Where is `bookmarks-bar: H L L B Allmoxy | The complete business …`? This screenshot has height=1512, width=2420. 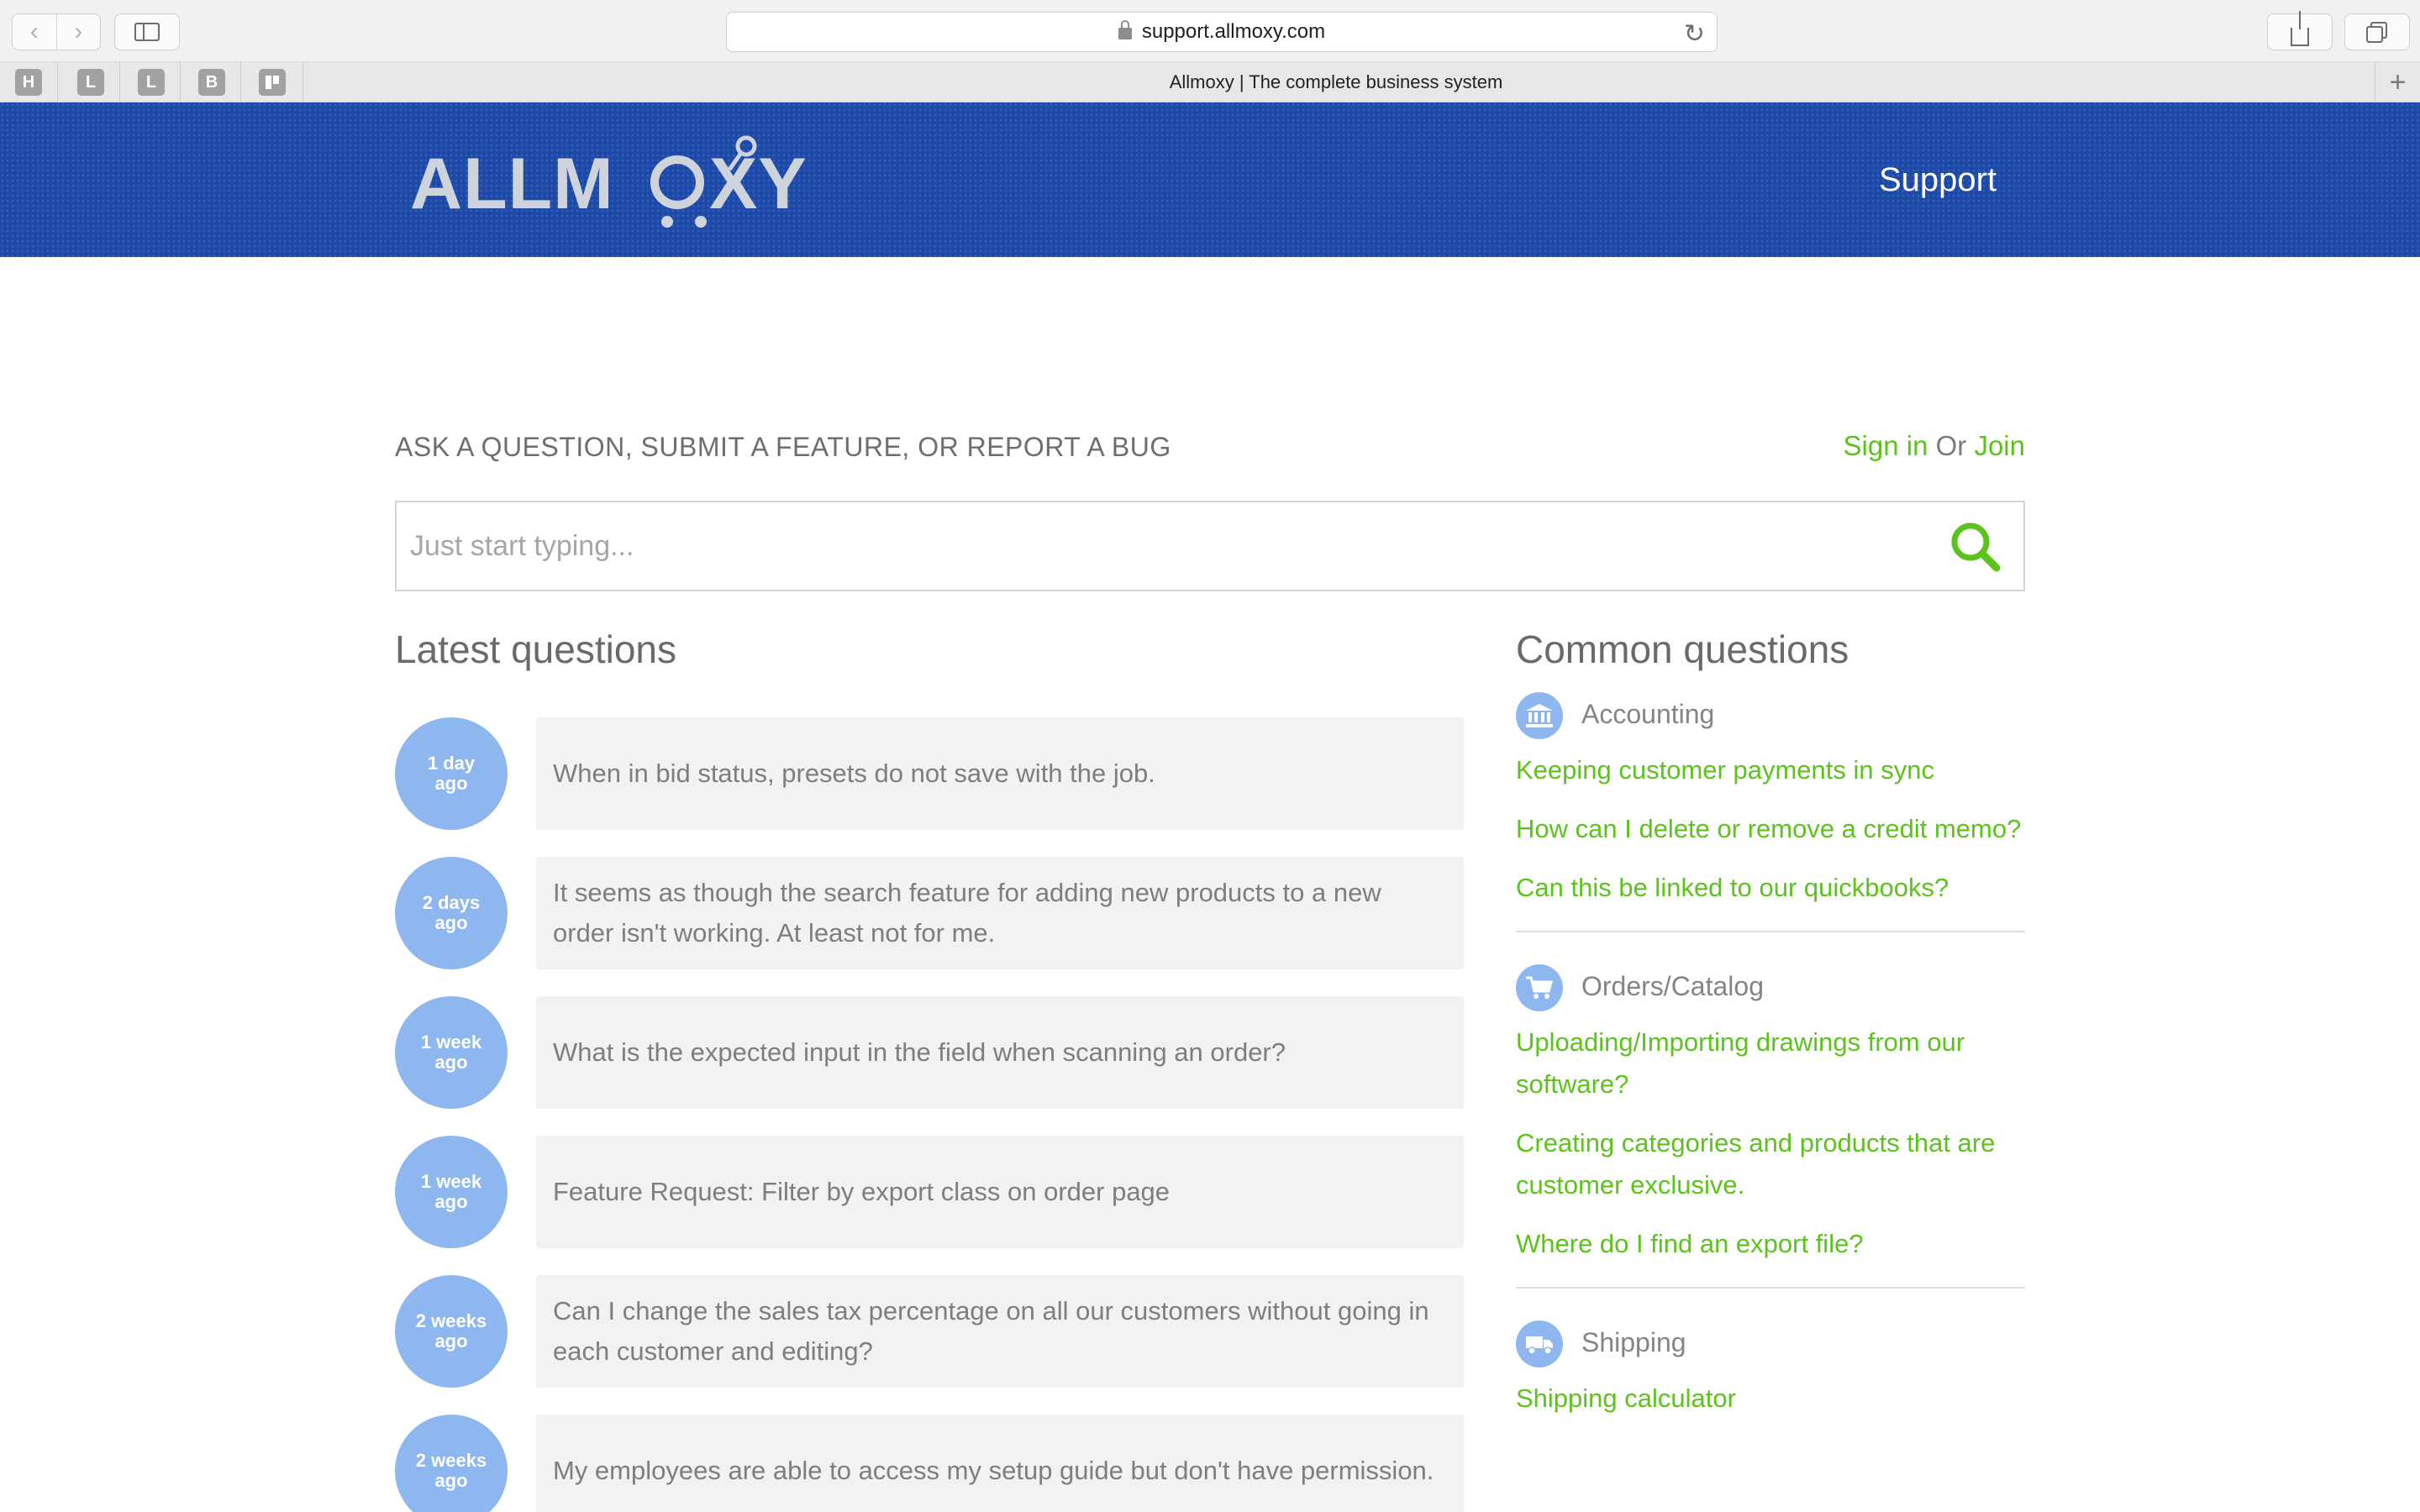 bookmarks-bar: H L L B Allmoxy | The complete business … is located at coordinates (1210, 82).